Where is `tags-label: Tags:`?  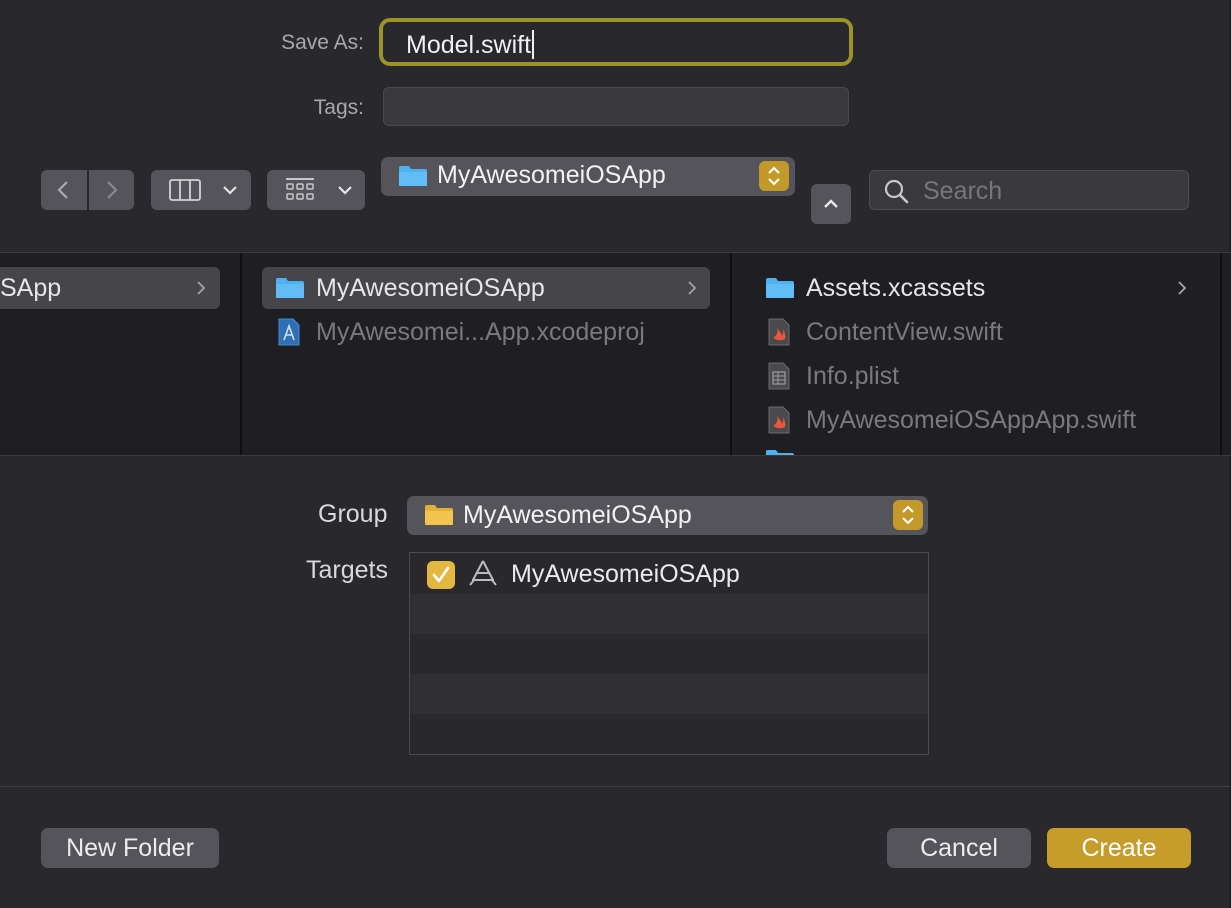 tags-label: Tags: is located at coordinates (338, 107).